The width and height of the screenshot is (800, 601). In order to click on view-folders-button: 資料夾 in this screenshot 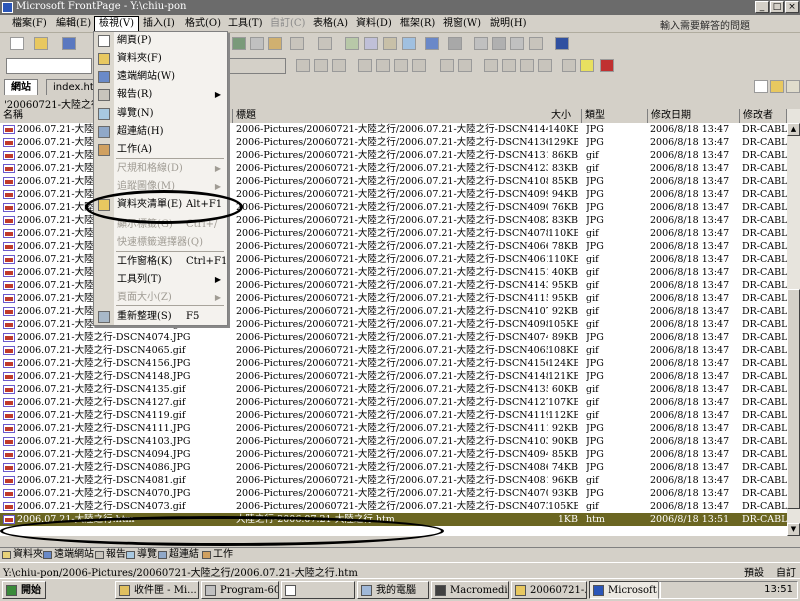, I will do `click(22, 555)`.